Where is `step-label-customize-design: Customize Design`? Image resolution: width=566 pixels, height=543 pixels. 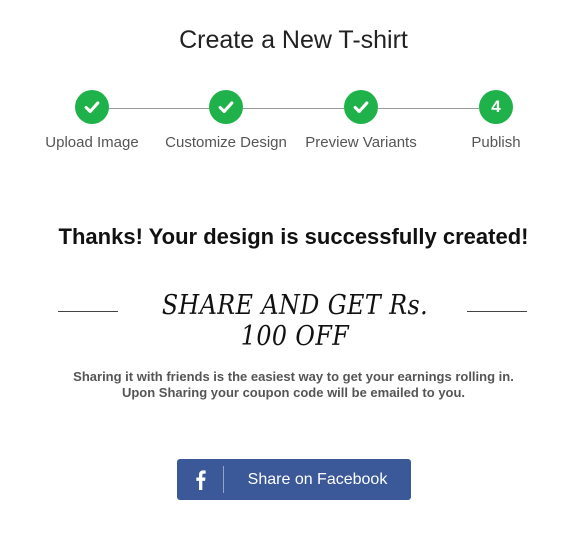
step-label-customize-design: Customize Design is located at coordinates (226, 142).